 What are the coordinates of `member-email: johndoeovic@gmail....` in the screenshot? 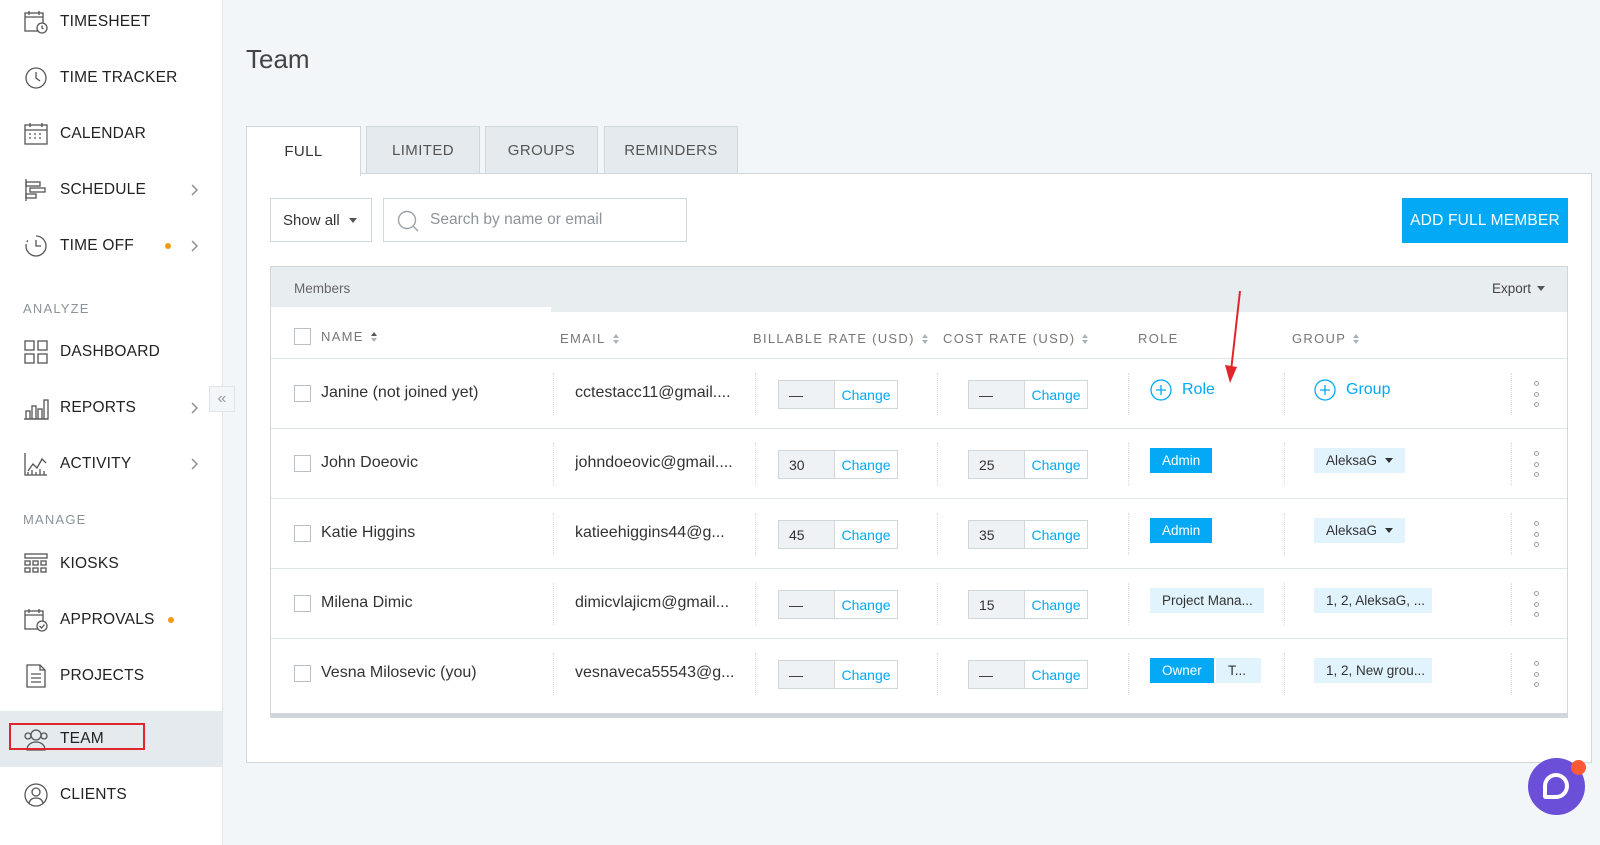 It's located at (654, 462).